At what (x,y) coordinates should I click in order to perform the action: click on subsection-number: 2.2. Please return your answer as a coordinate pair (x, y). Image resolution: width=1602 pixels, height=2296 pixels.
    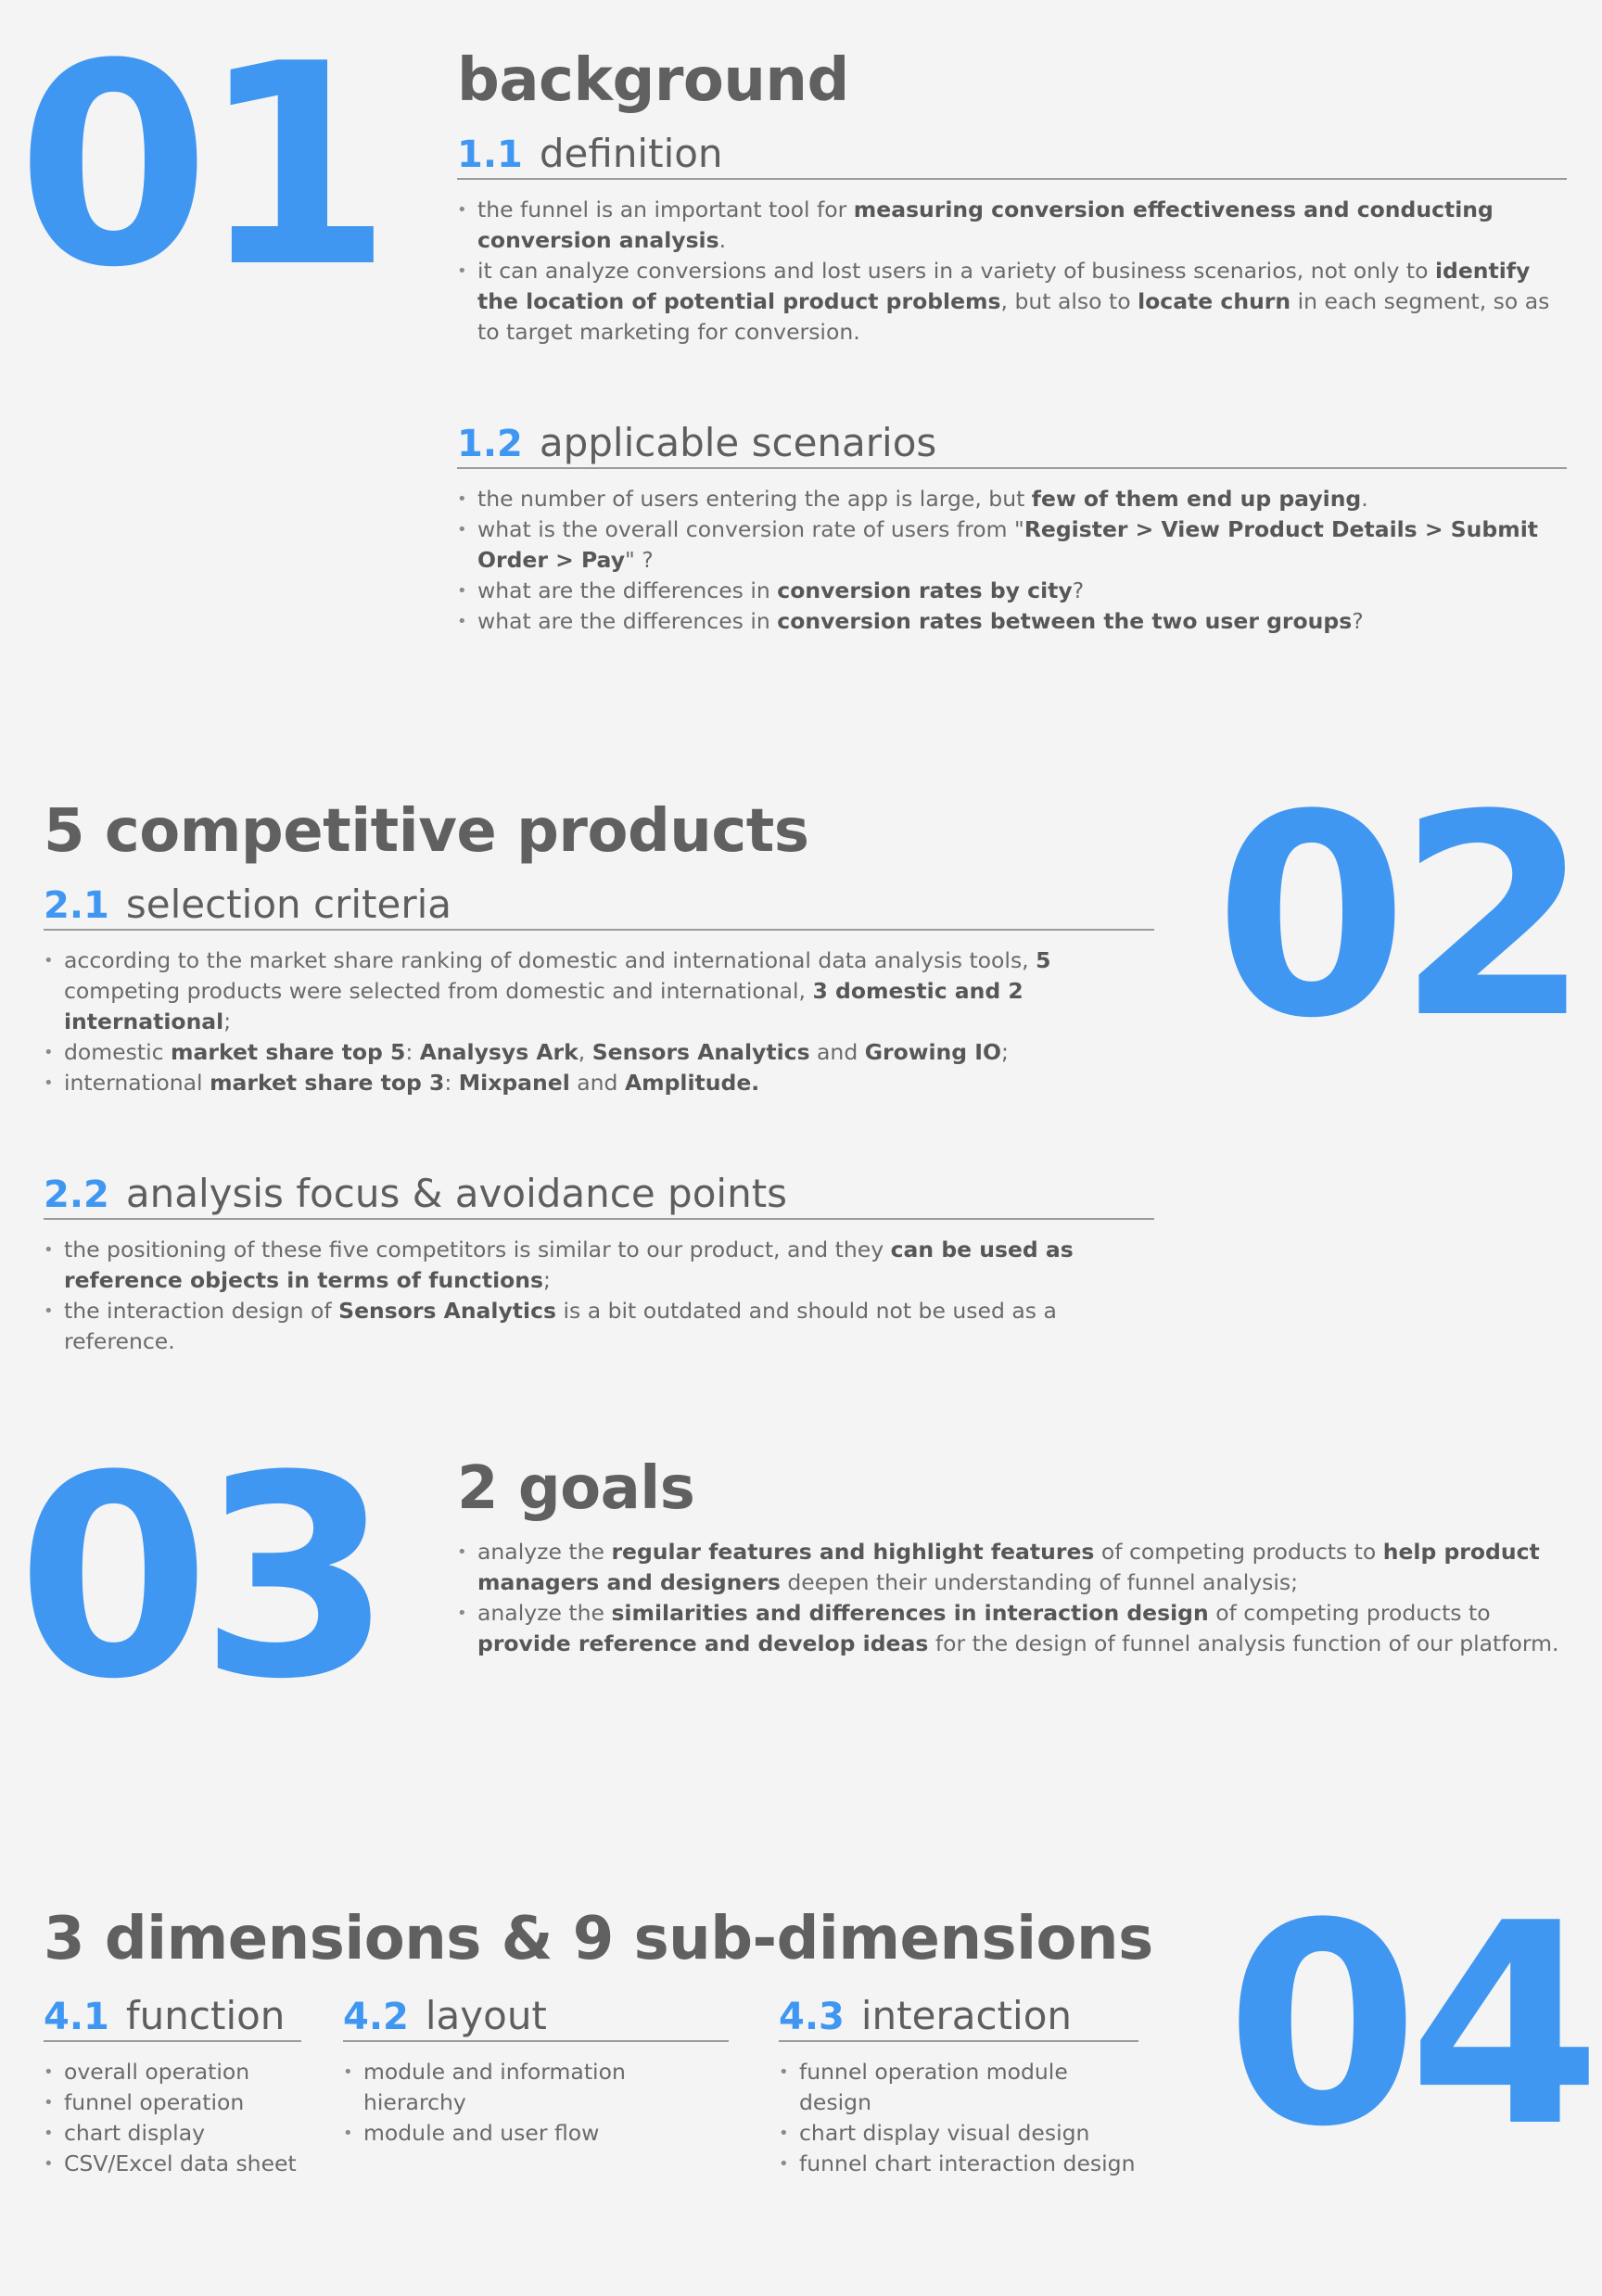
    Looking at the image, I should click on (76, 1194).